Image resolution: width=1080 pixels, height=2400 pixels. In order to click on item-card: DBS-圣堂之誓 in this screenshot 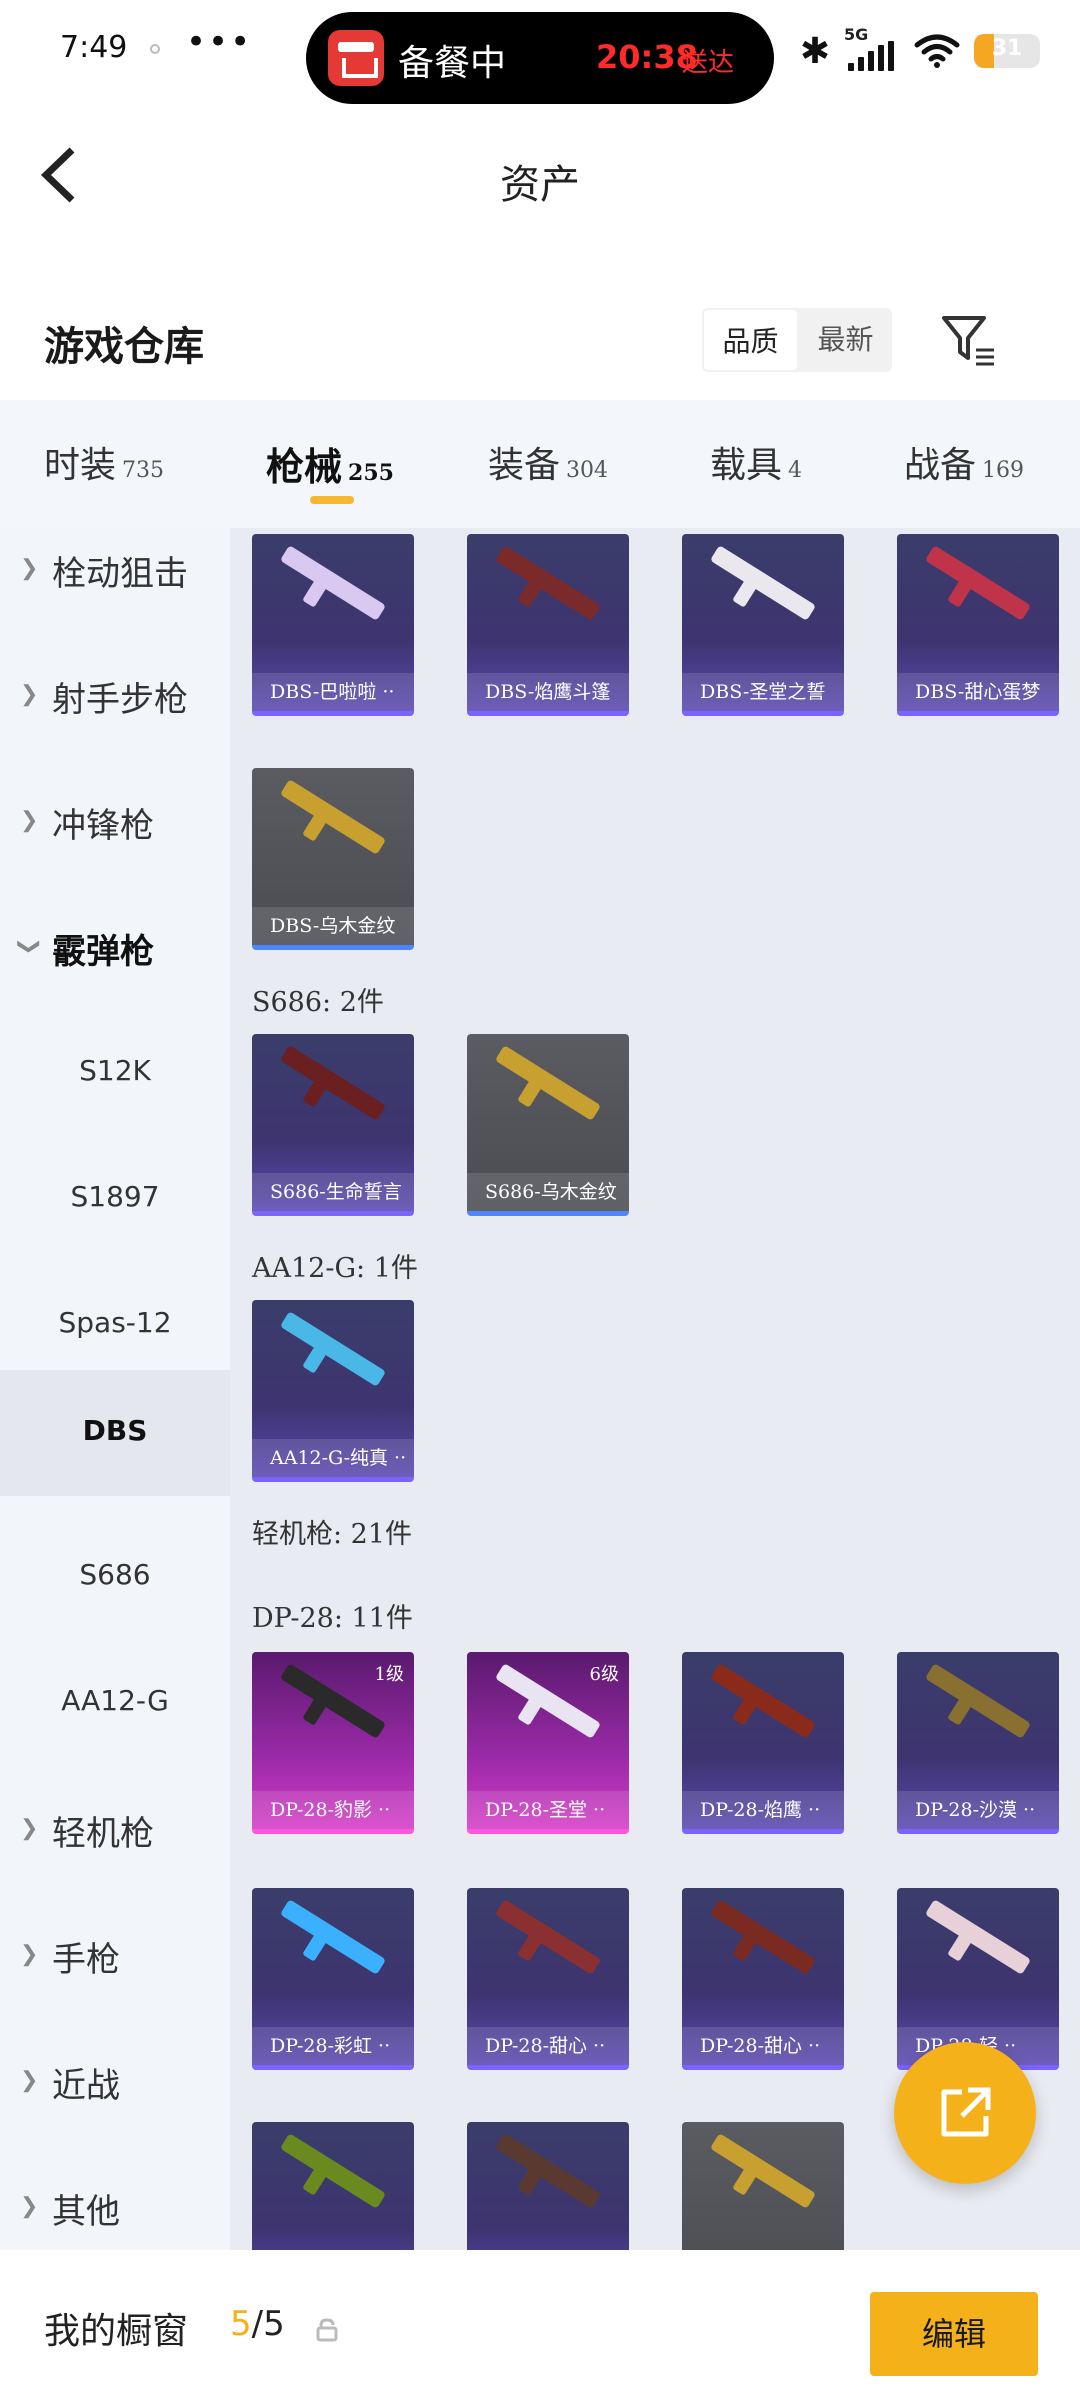, I will do `click(763, 625)`.